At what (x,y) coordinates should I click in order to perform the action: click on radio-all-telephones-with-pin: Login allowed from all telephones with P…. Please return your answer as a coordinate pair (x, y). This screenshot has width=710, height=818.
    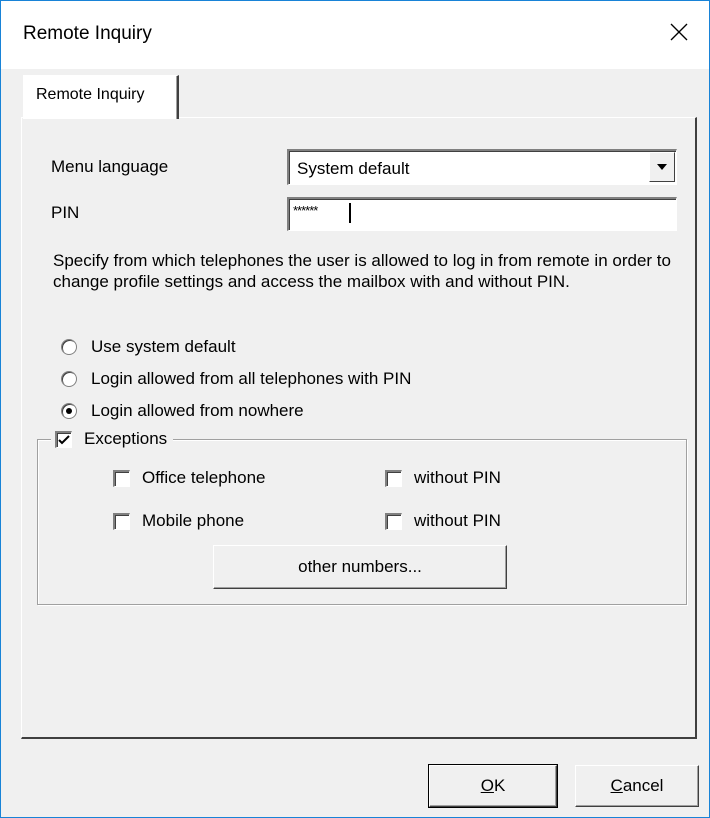
    Looking at the image, I should click on (236, 379).